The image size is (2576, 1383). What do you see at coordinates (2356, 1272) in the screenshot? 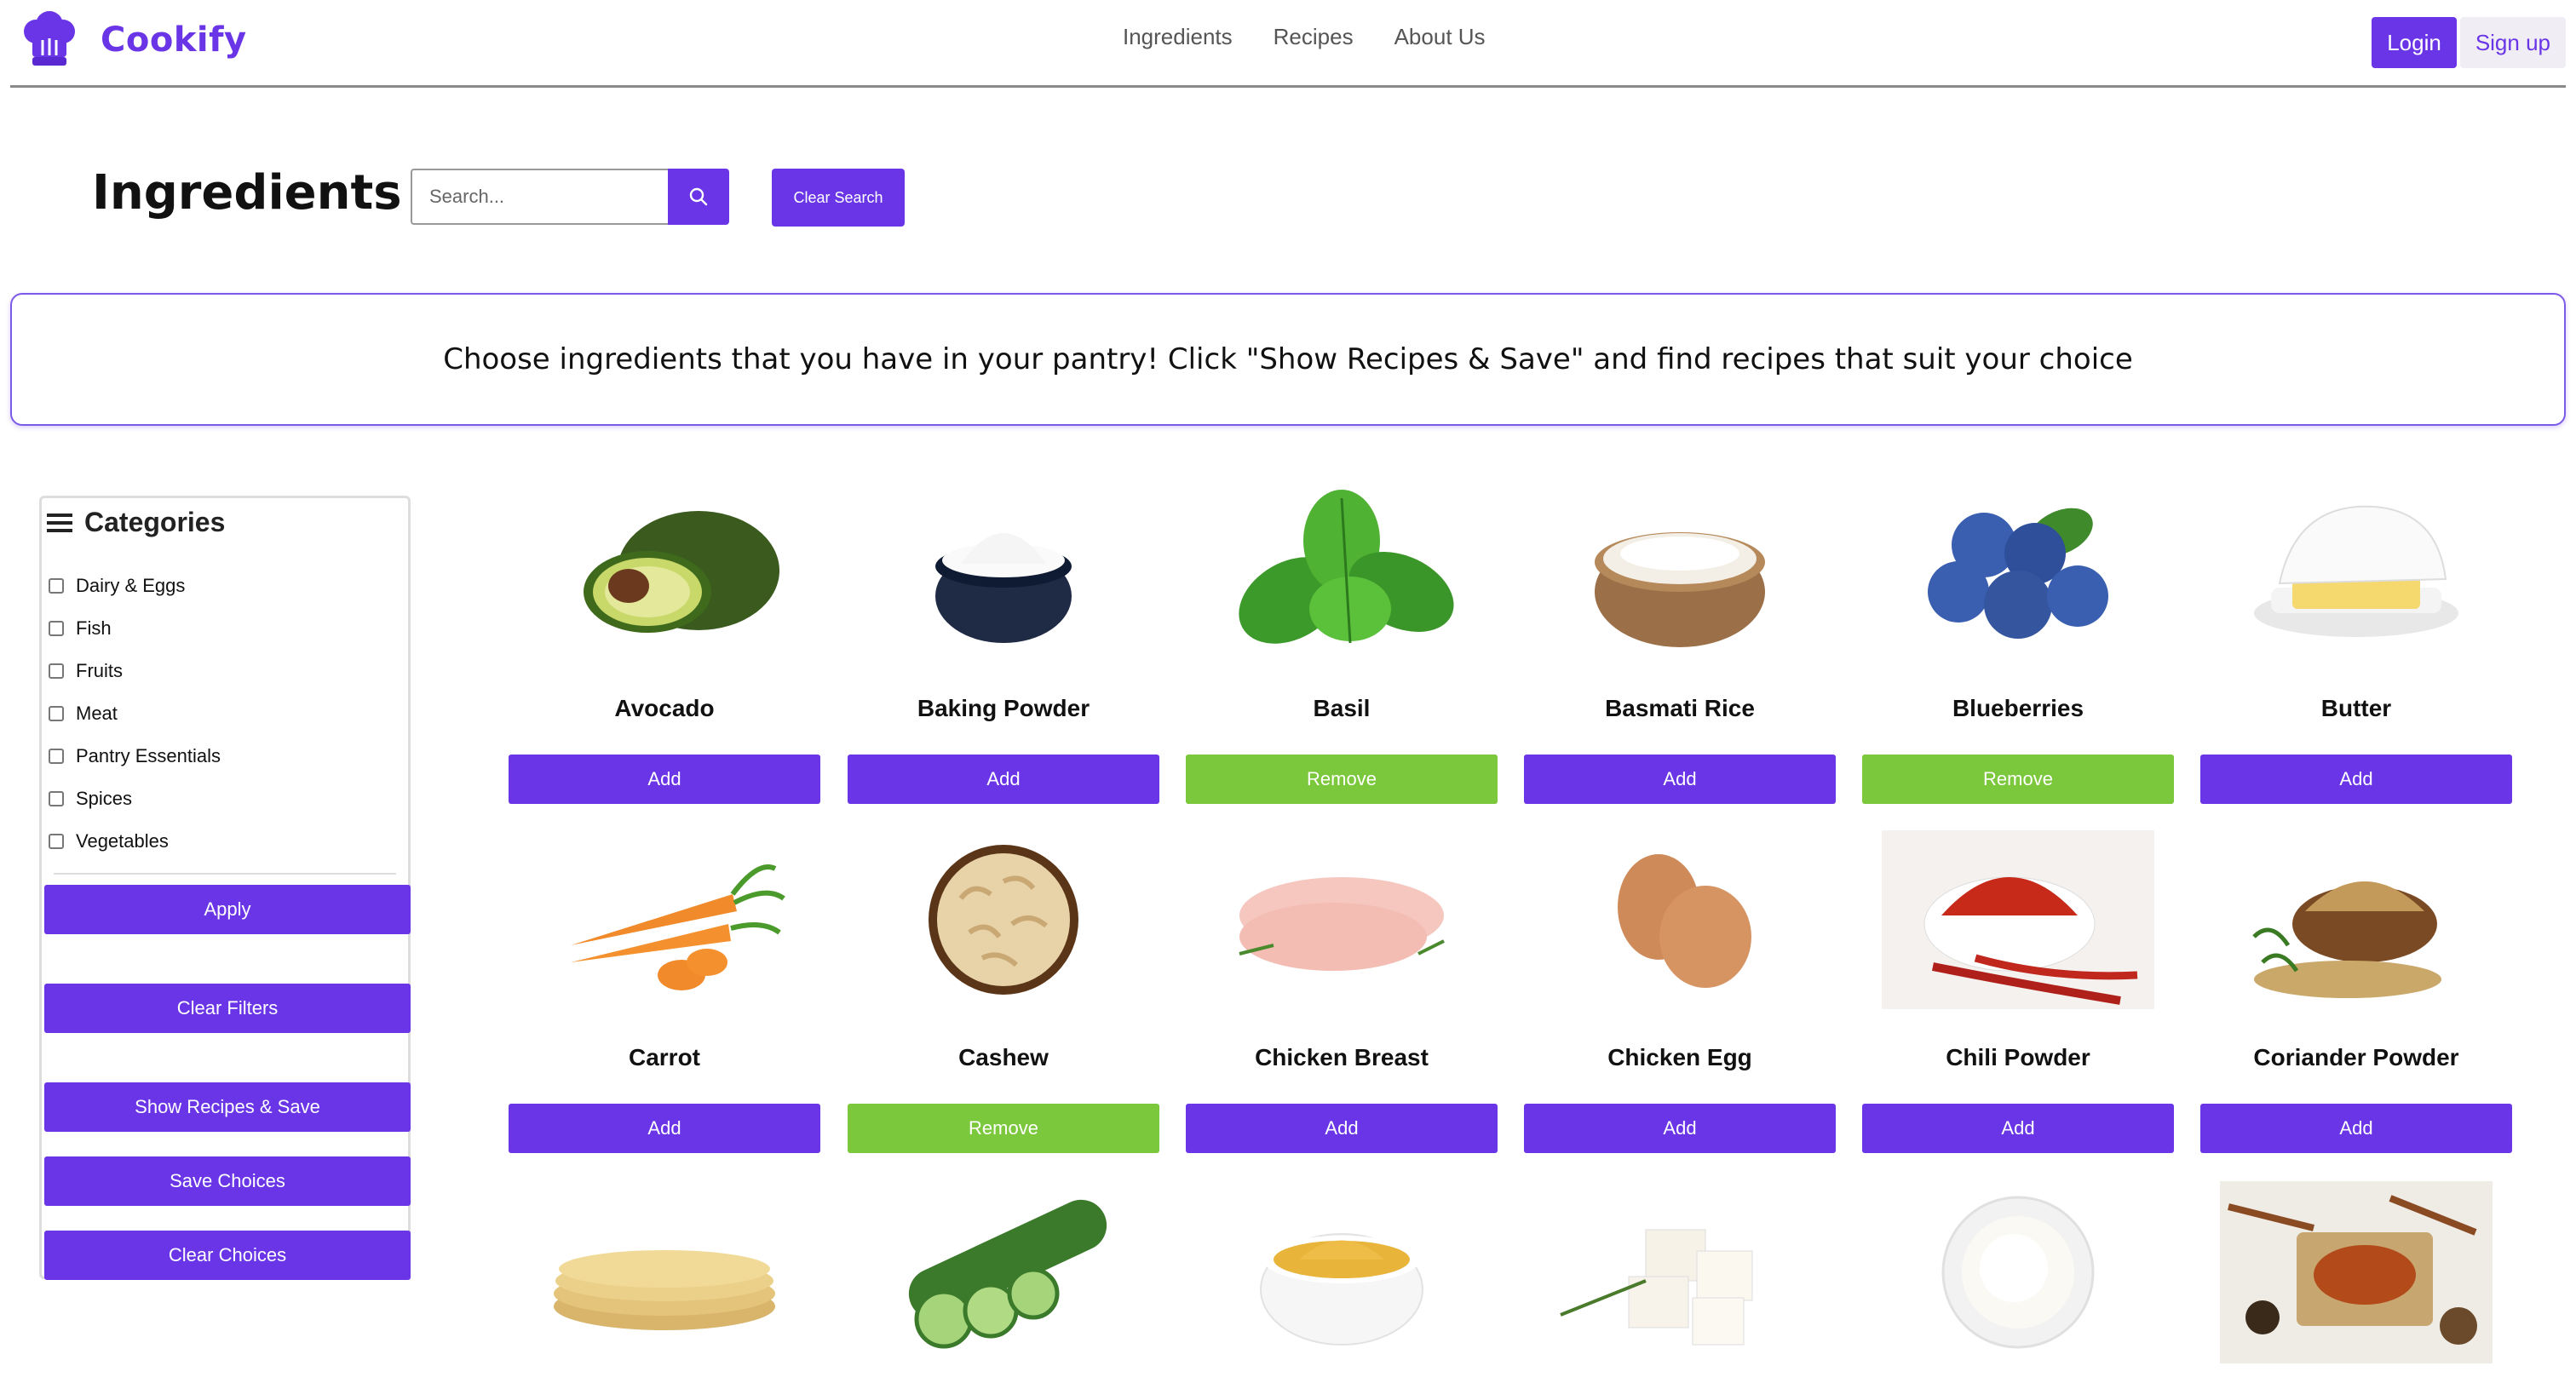
I see `spice-mix-image` at bounding box center [2356, 1272].